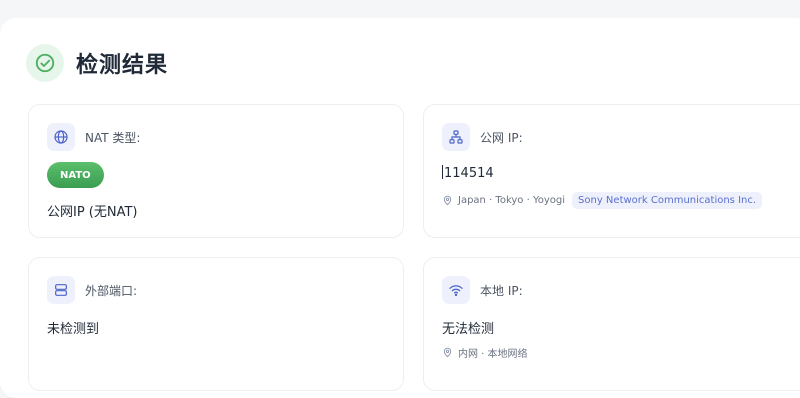  Describe the element at coordinates (92, 212) in the screenshot. I see `nat-type-value: 公网IP (无NAT)` at that location.